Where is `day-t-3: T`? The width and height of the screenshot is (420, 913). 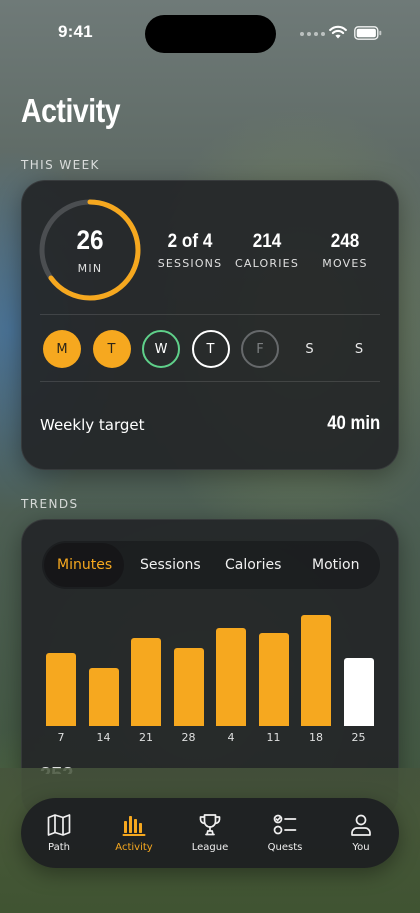 day-t-3: T is located at coordinates (210, 349).